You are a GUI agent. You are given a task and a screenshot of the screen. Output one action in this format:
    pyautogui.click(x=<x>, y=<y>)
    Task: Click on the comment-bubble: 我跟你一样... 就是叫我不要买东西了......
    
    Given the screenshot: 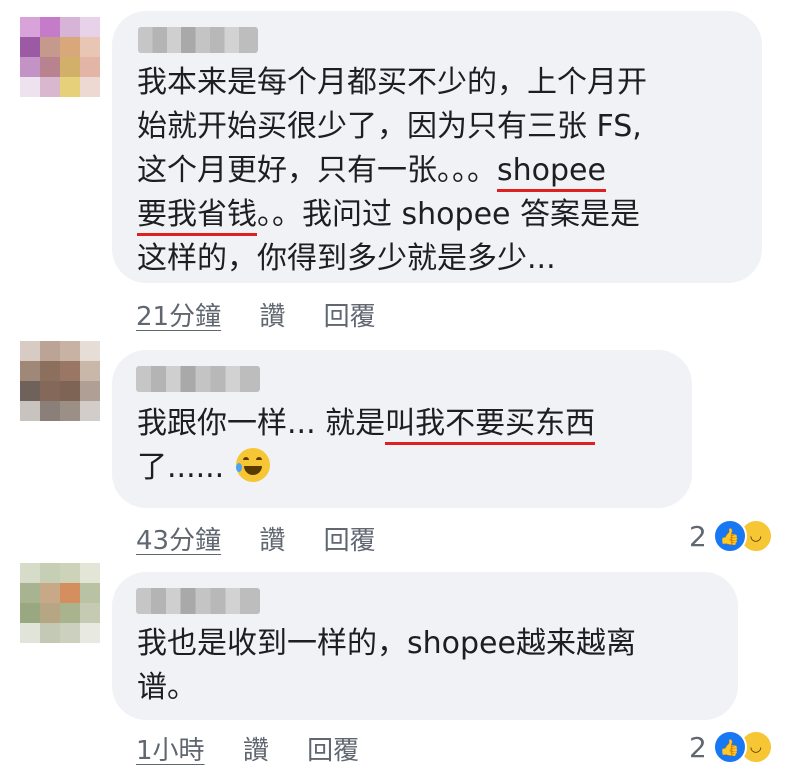 What is the action you would take?
    pyautogui.click(x=402, y=429)
    